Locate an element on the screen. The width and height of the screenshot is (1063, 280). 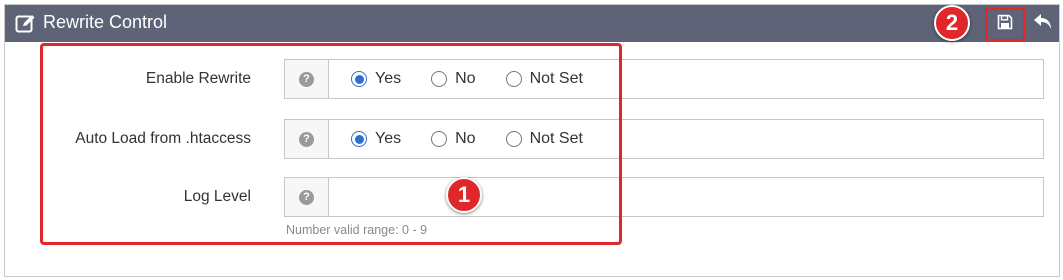
edit-icon is located at coordinates (26, 23).